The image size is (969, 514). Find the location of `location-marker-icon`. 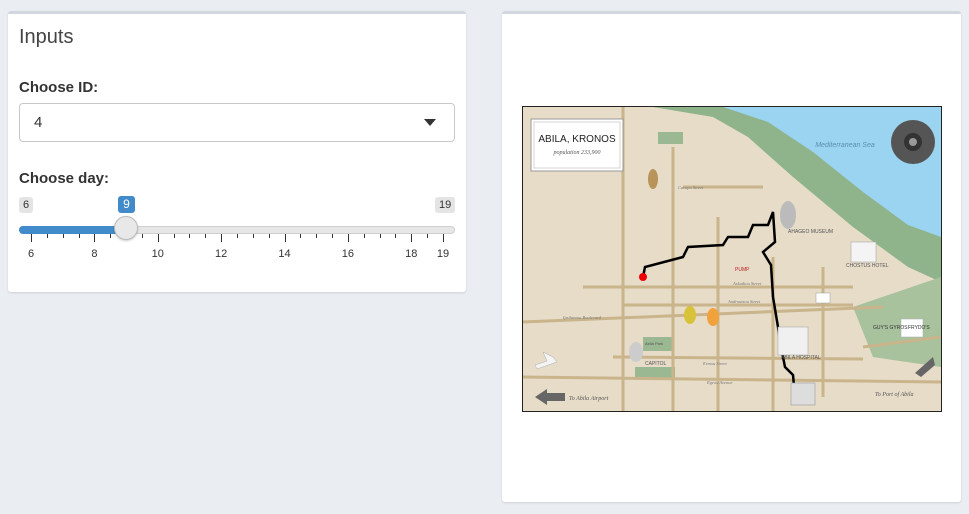

location-marker-icon is located at coordinates (643, 277).